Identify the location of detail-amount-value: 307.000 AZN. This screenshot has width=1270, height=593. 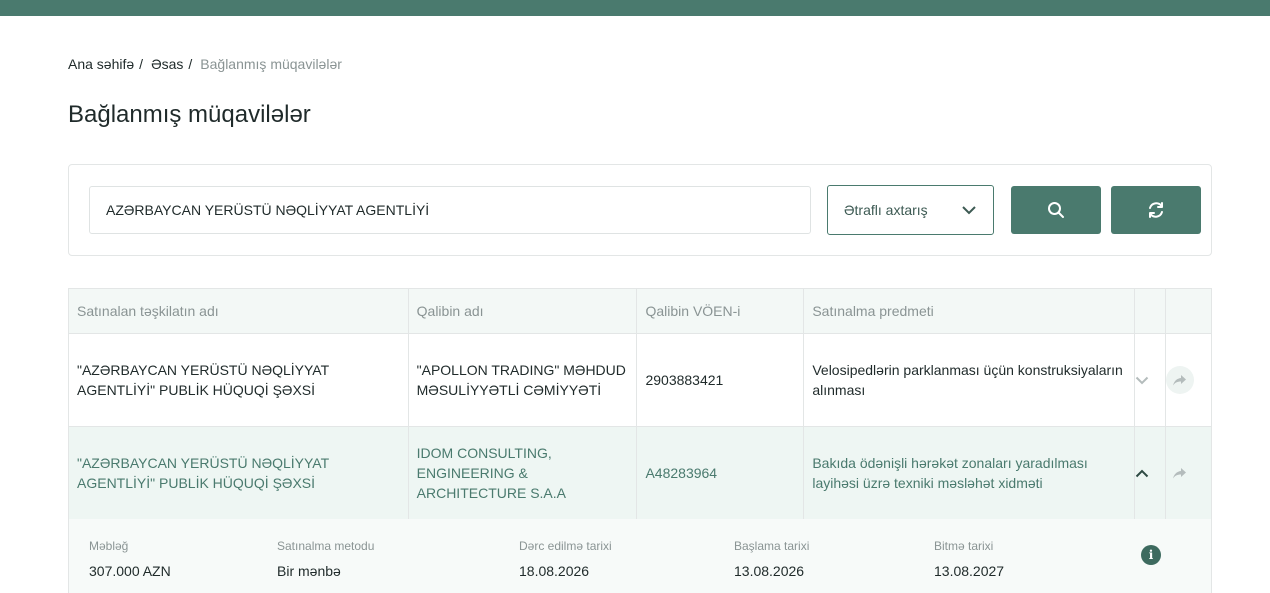
(130, 571).